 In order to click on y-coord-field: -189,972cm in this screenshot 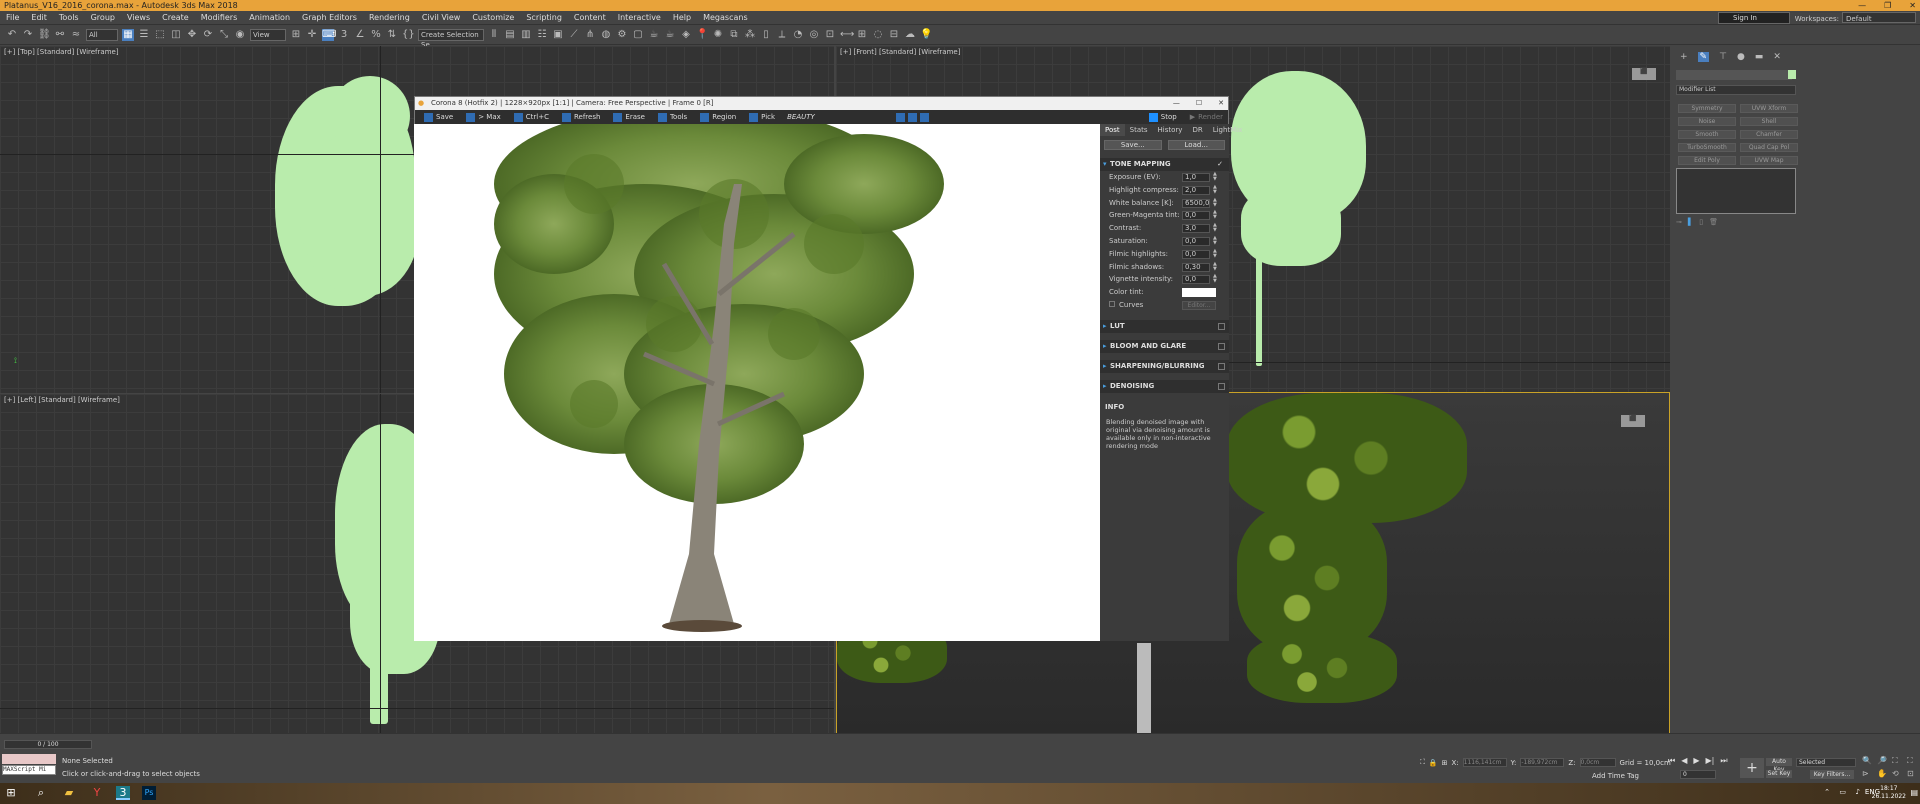, I will do `click(1542, 762)`.